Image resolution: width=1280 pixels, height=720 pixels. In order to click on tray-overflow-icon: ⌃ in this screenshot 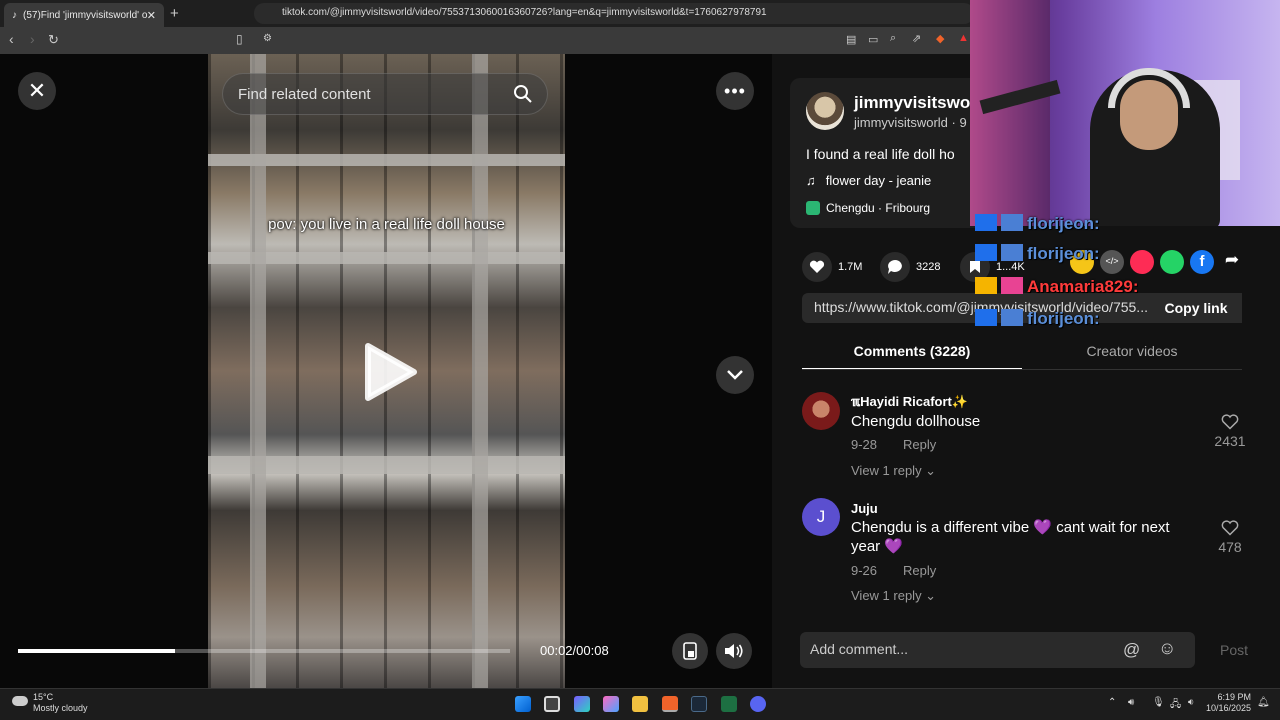, I will do `click(1112, 702)`.